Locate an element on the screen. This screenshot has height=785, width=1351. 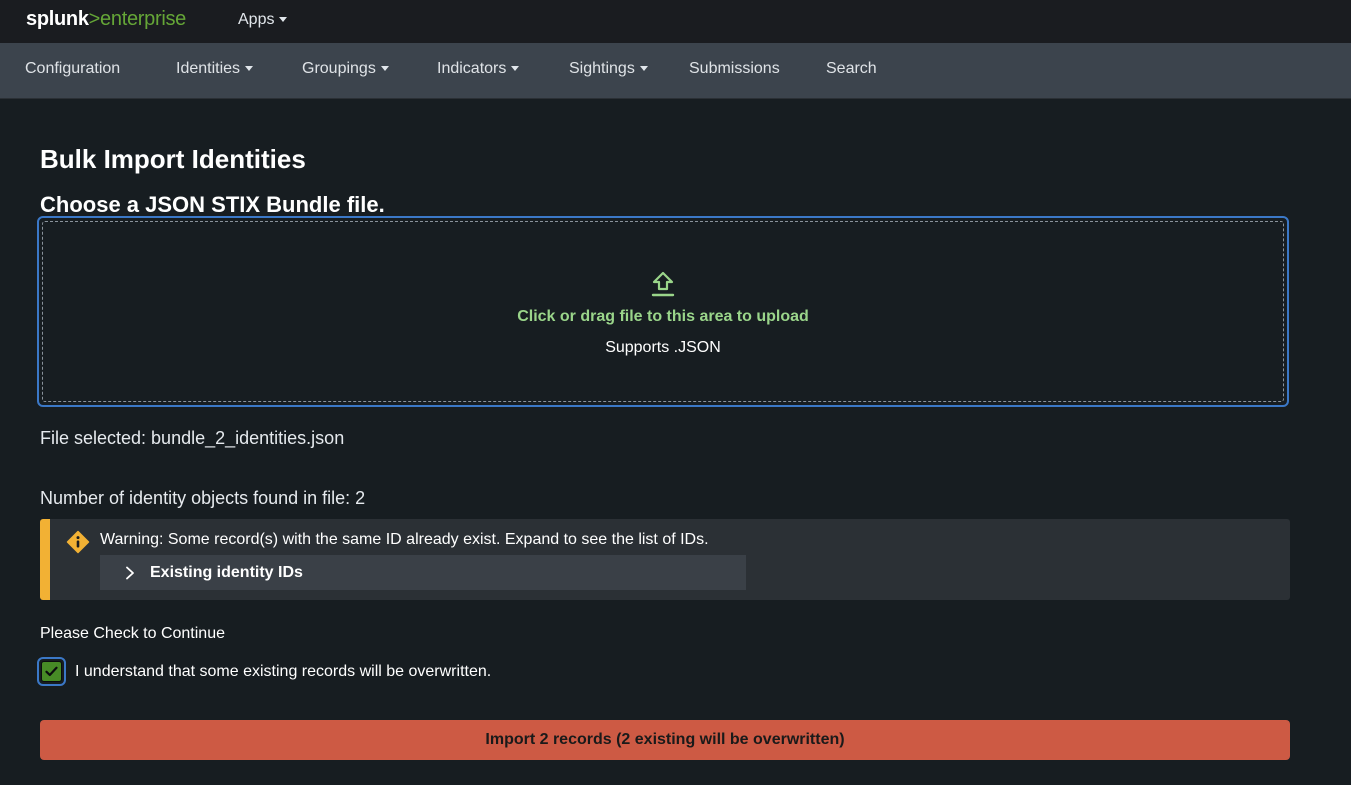
nav-groupings: Groupings is located at coordinates (345, 69).